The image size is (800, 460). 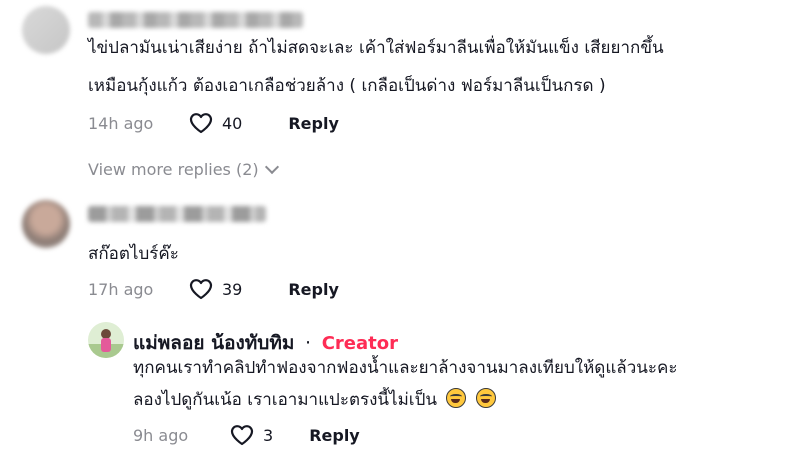 I want to click on reply-time: 9h ago, so click(x=161, y=435).